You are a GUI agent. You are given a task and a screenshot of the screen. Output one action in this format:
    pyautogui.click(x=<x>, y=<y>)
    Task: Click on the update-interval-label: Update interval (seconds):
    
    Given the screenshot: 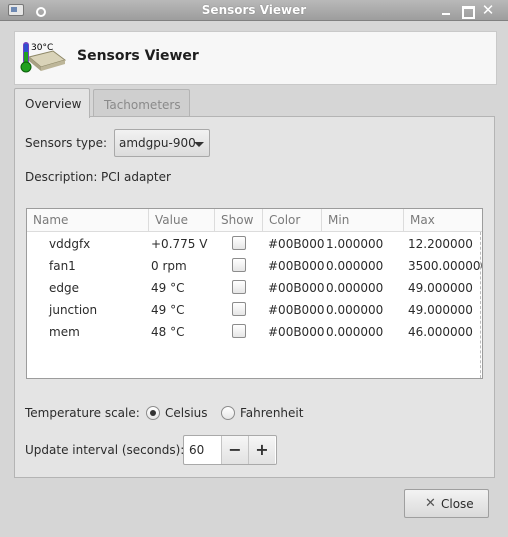 What is the action you would take?
    pyautogui.click(x=105, y=450)
    